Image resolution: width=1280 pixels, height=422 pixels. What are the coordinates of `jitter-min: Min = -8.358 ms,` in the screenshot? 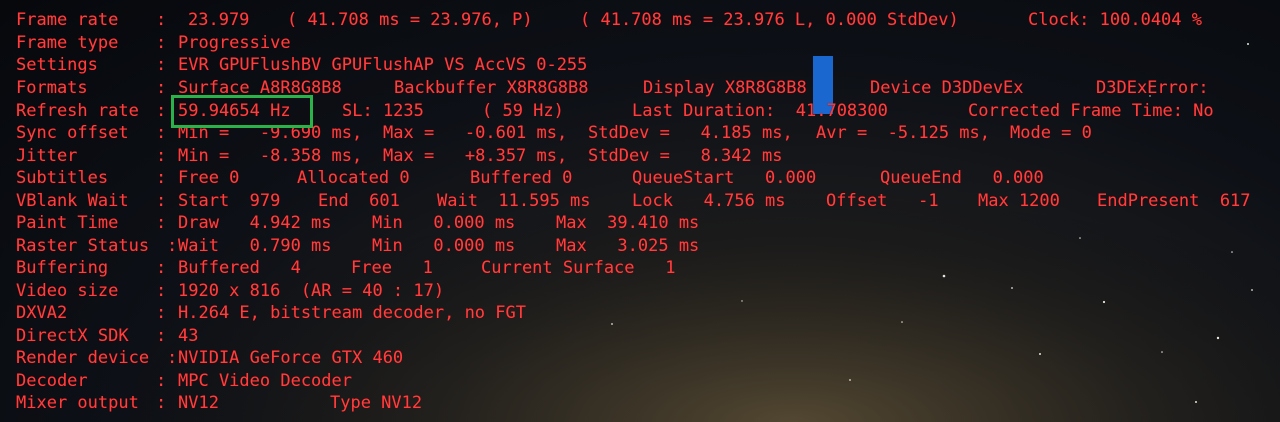 It's located at (270, 156).